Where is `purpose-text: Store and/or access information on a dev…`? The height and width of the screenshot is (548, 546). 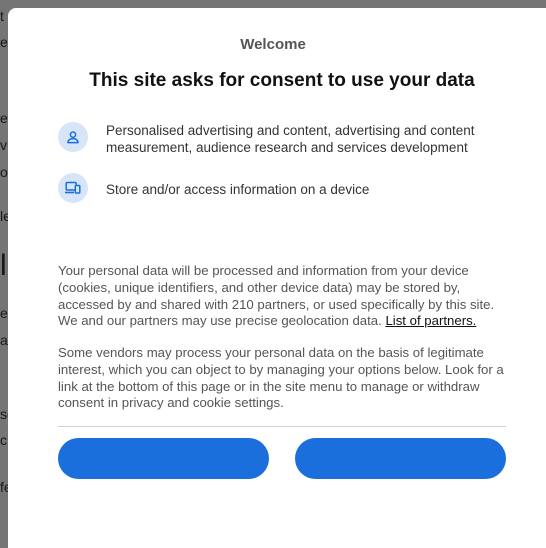
purpose-text: Store and/or access information on a dev… is located at coordinates (238, 189).